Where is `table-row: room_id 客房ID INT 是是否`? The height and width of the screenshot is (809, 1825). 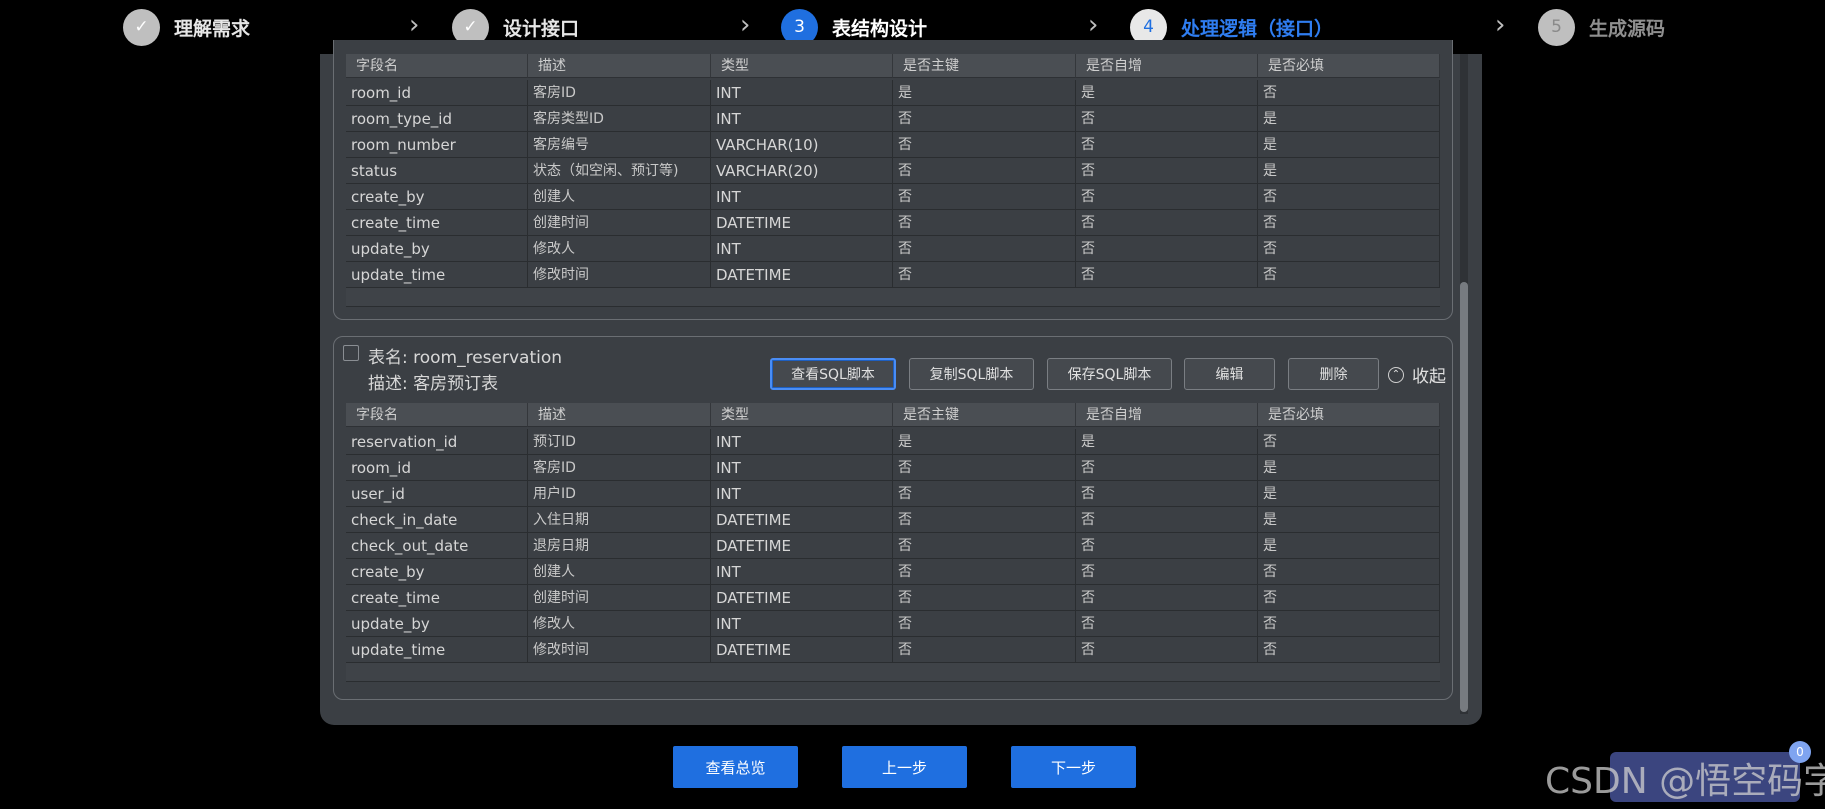
table-row: room_id 客房ID INT 是是否 is located at coordinates (893, 93).